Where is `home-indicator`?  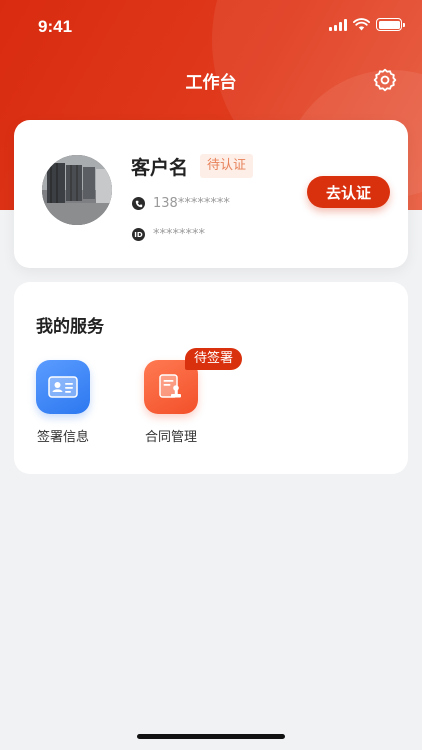
home-indicator is located at coordinates (211, 736).